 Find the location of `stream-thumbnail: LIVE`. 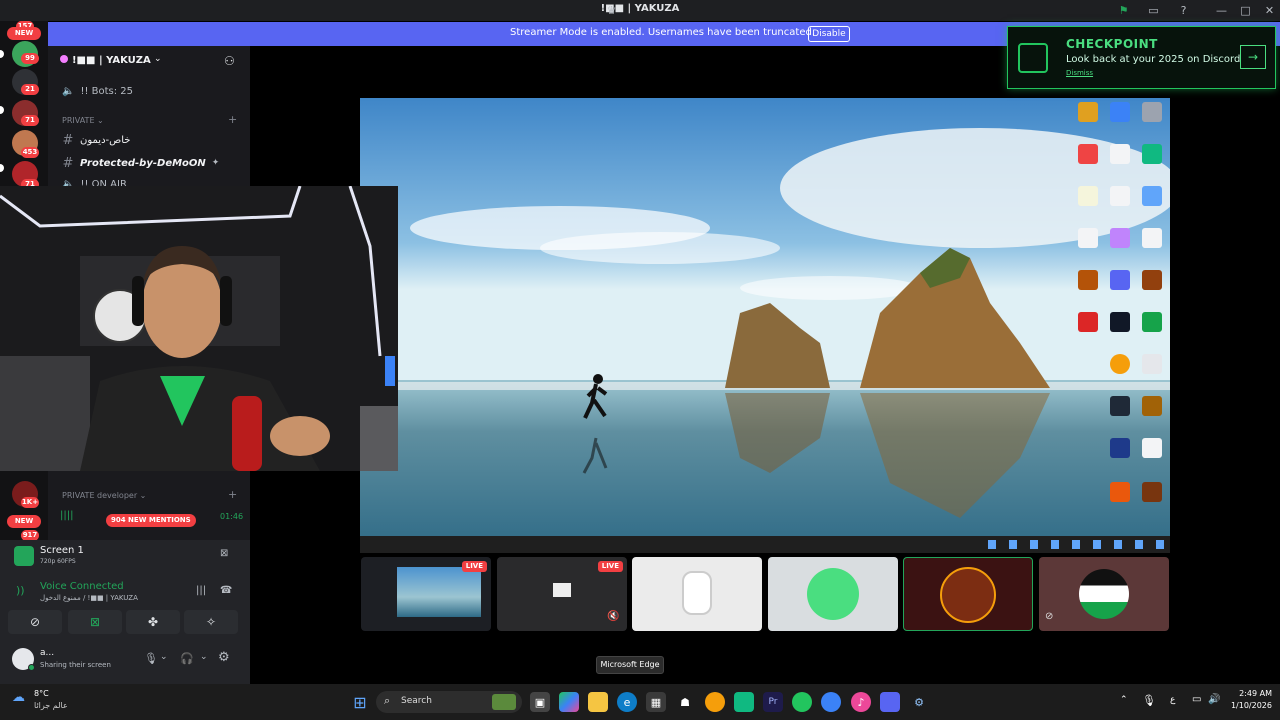

stream-thumbnail: LIVE is located at coordinates (426, 594).